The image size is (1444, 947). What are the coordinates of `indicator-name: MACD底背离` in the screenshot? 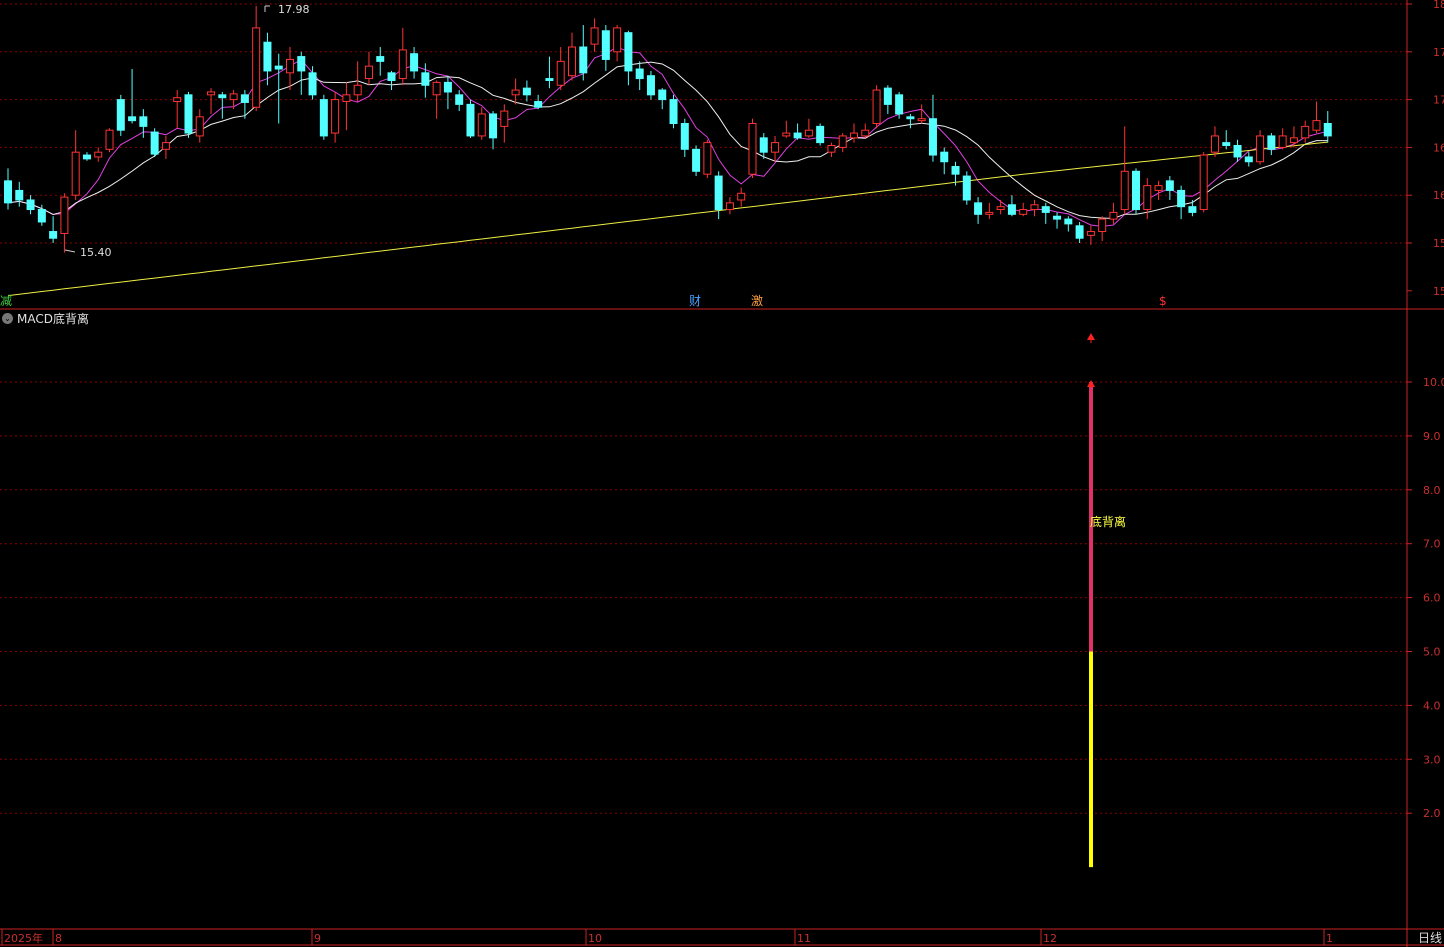 It's located at (53, 318).